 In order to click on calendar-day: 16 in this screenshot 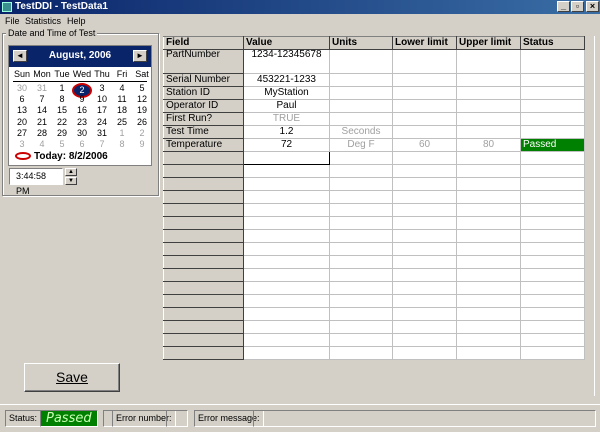, I will do `click(82, 110)`.